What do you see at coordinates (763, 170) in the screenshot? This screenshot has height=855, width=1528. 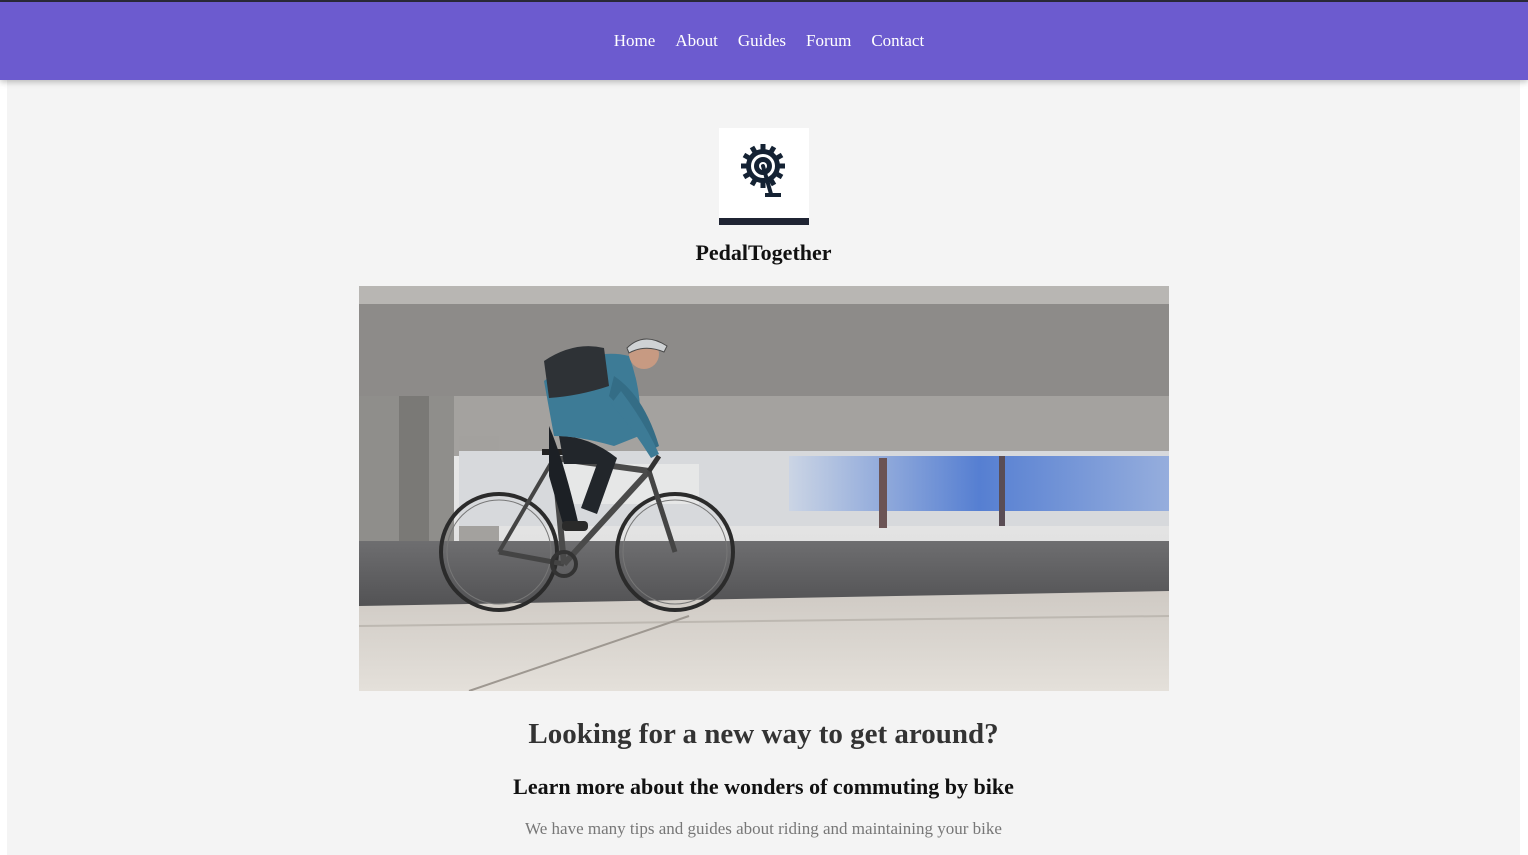 I see `bike-crank-gear-icon` at bounding box center [763, 170].